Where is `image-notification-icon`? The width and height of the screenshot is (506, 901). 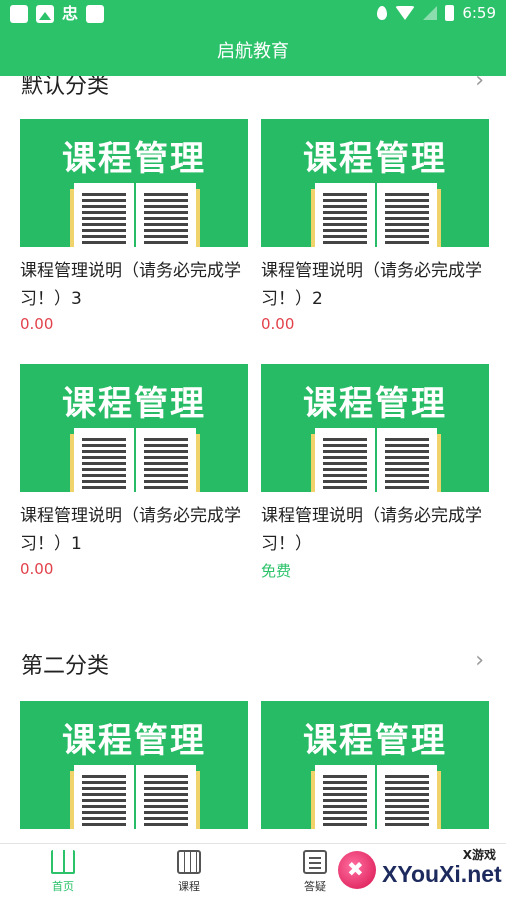 image-notification-icon is located at coordinates (45, 14).